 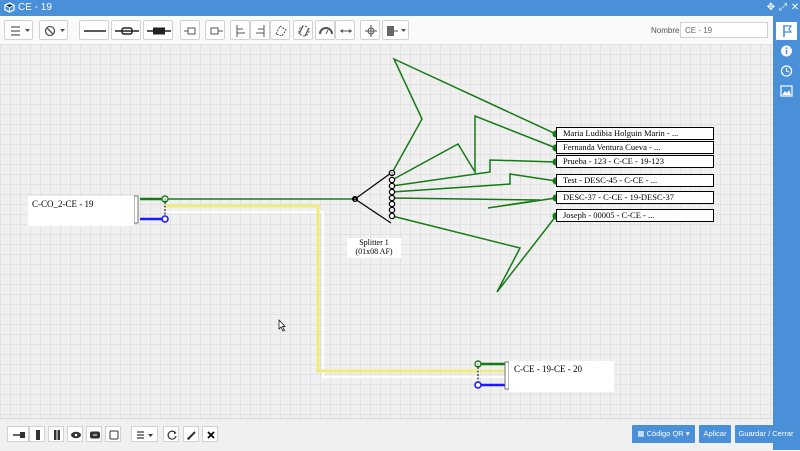 I want to click on align-center-button, so click(x=260, y=30).